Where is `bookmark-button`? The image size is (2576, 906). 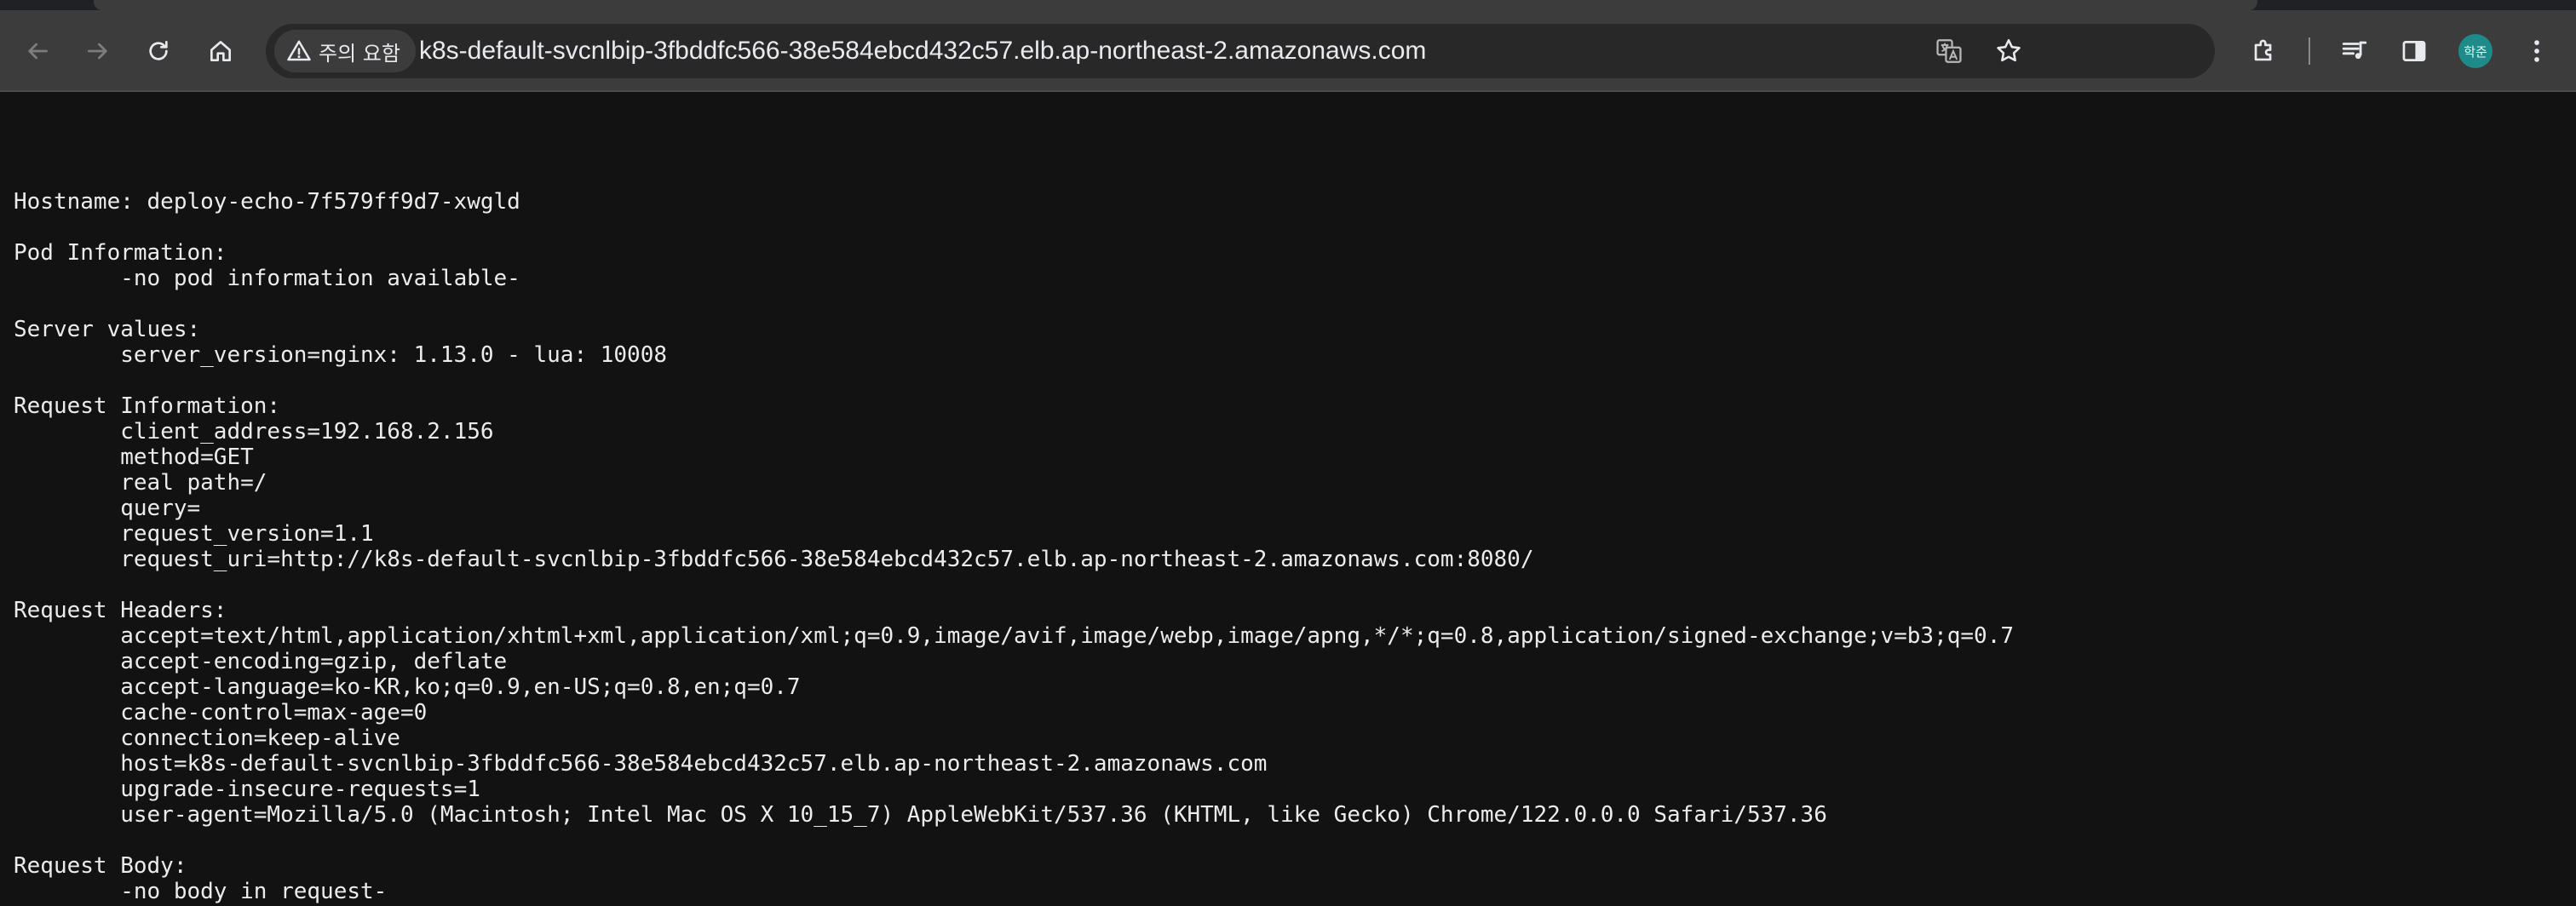 bookmark-button is located at coordinates (2008, 51).